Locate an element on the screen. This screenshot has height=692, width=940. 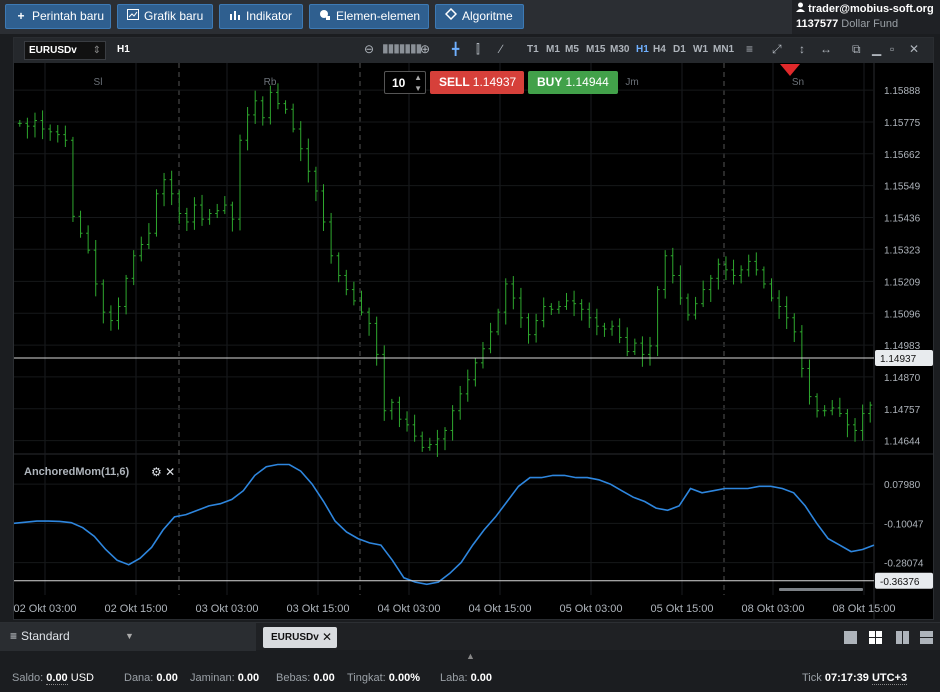
x-tick-label: 08 Okt 03:00 is located at coordinates (773, 609).